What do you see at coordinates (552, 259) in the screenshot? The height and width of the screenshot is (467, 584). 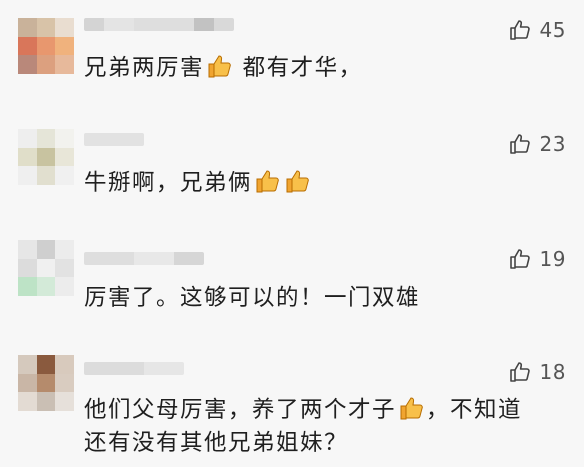 I see `like-count: 19` at bounding box center [552, 259].